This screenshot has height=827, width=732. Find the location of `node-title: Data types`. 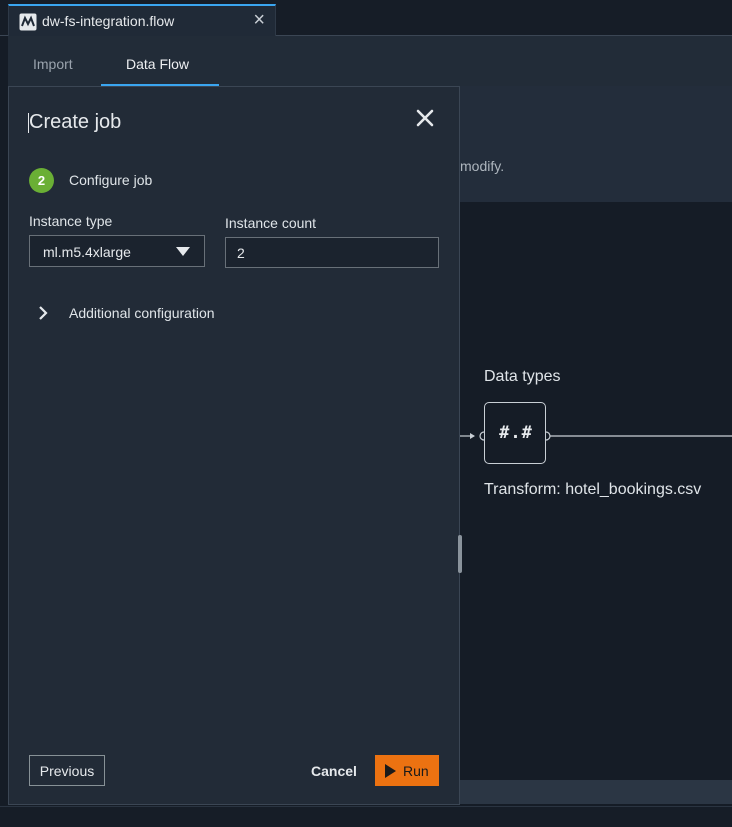

node-title: Data types is located at coordinates (522, 376).